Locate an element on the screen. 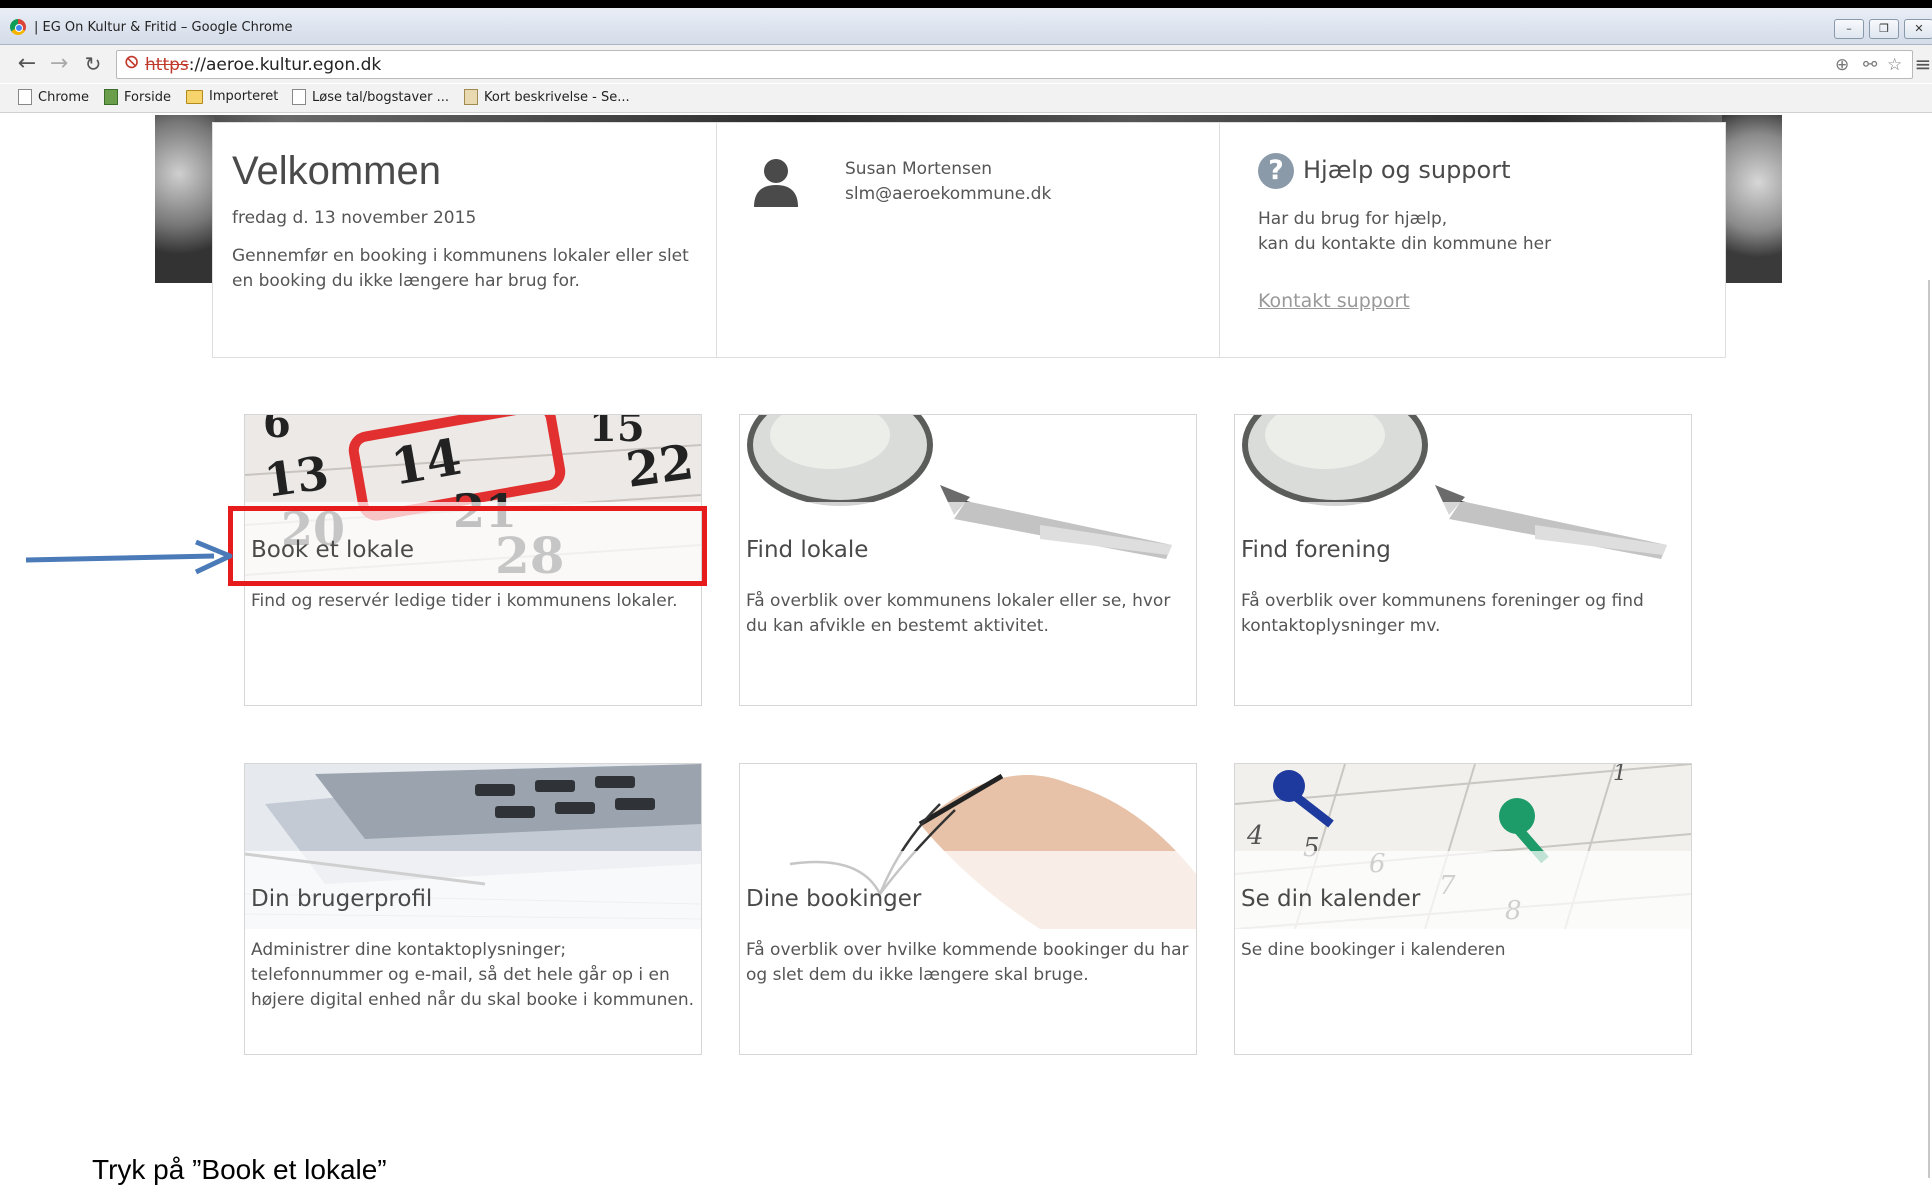 This screenshot has height=1186, width=1932. welcome-date: fredag d. 13 november 2015 is located at coordinates (354, 218).